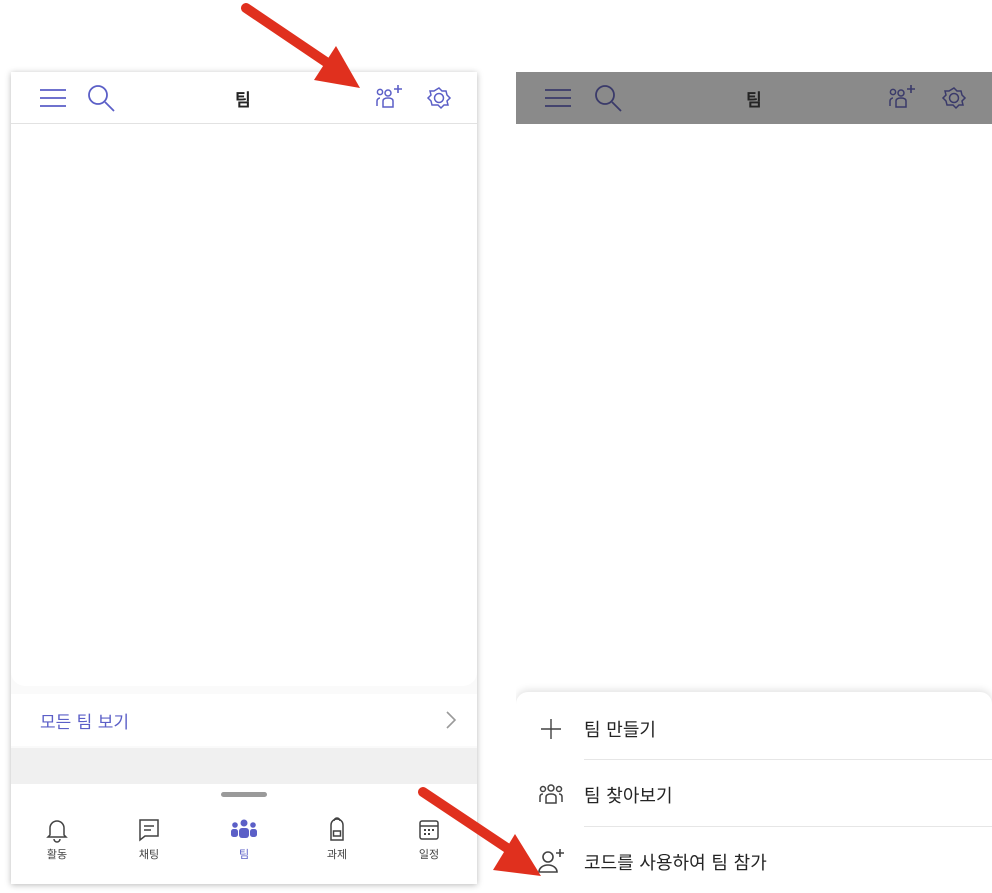  What do you see at coordinates (149, 830) in the screenshot?
I see `chat-icon` at bounding box center [149, 830].